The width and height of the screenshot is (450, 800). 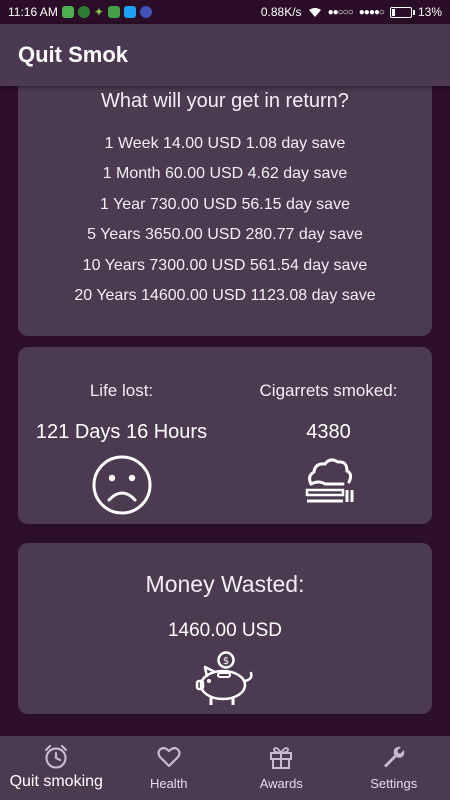 What do you see at coordinates (83, 12) in the screenshot?
I see `whatsapp-icon` at bounding box center [83, 12].